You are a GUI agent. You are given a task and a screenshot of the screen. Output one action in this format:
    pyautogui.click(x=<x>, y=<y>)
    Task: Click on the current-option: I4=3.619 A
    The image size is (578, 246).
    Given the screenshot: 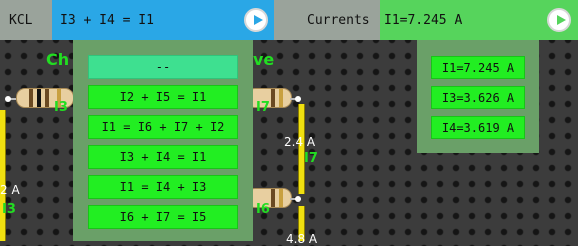 What is the action you would take?
    pyautogui.click(x=478, y=127)
    